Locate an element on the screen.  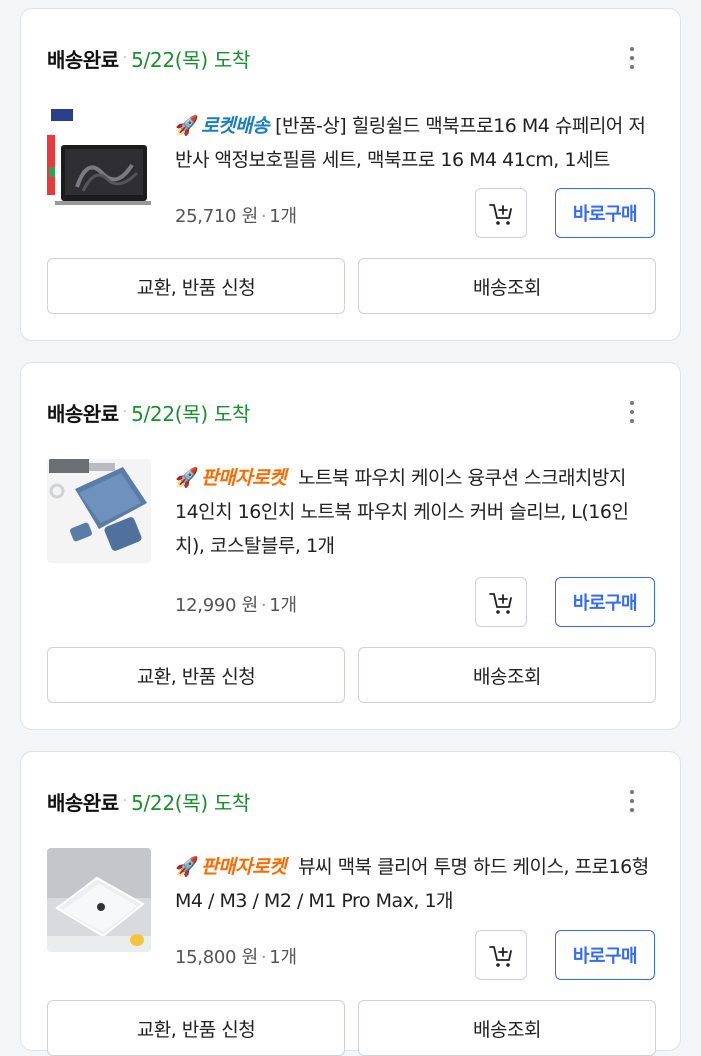
price-quantity: 15,800 원 · 1개 is located at coordinates (236, 956).